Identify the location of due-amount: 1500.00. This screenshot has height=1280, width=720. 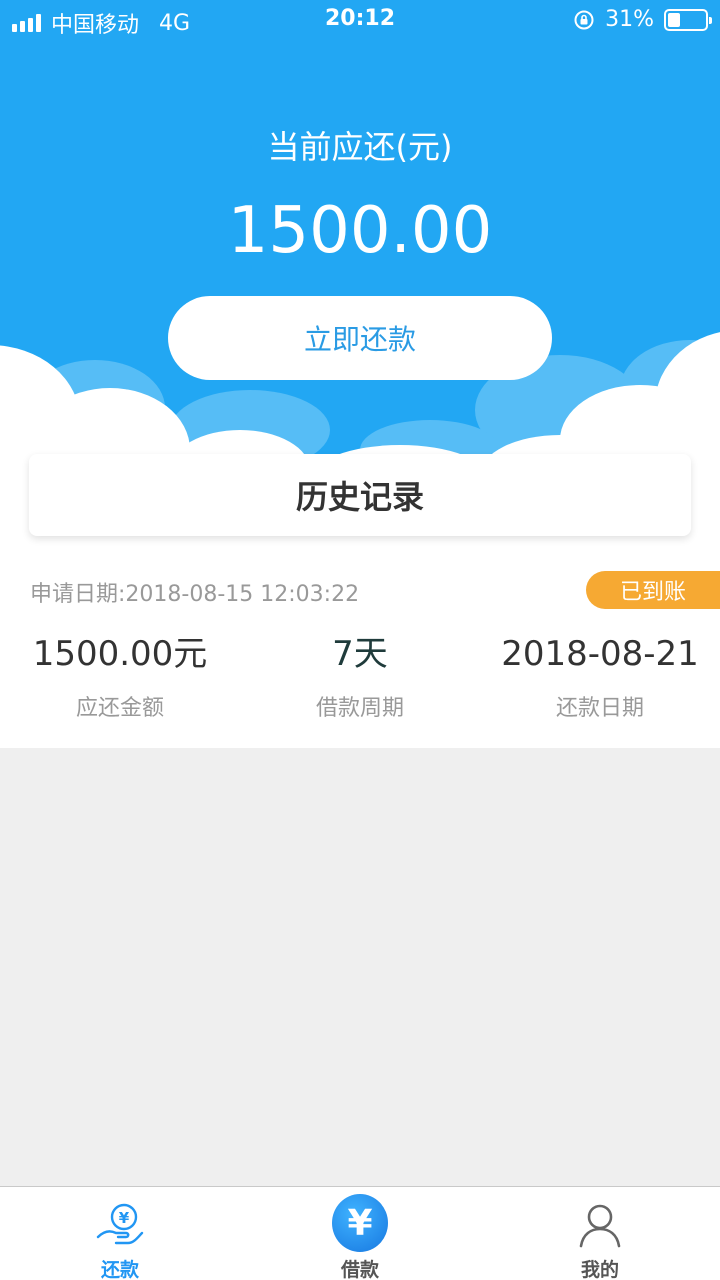
(360, 231).